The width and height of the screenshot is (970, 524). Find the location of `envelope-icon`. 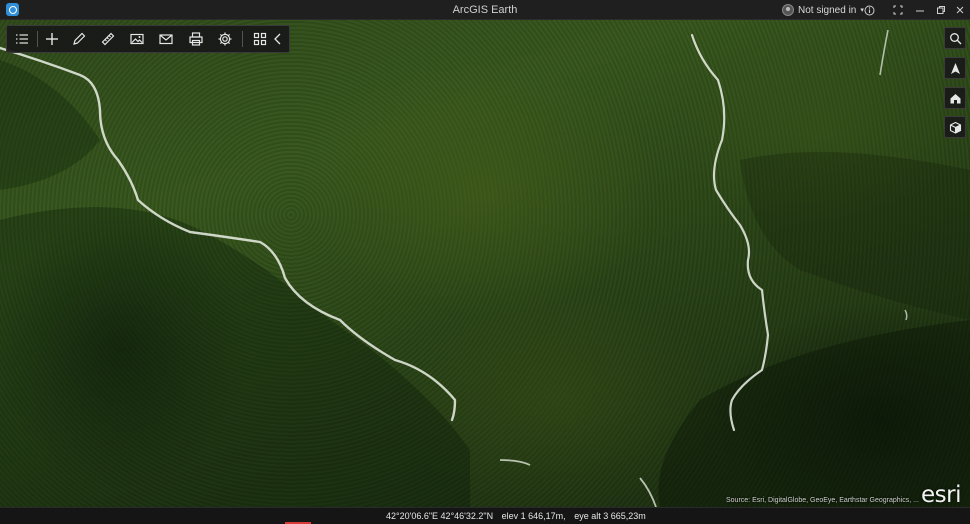

envelope-icon is located at coordinates (166, 39).